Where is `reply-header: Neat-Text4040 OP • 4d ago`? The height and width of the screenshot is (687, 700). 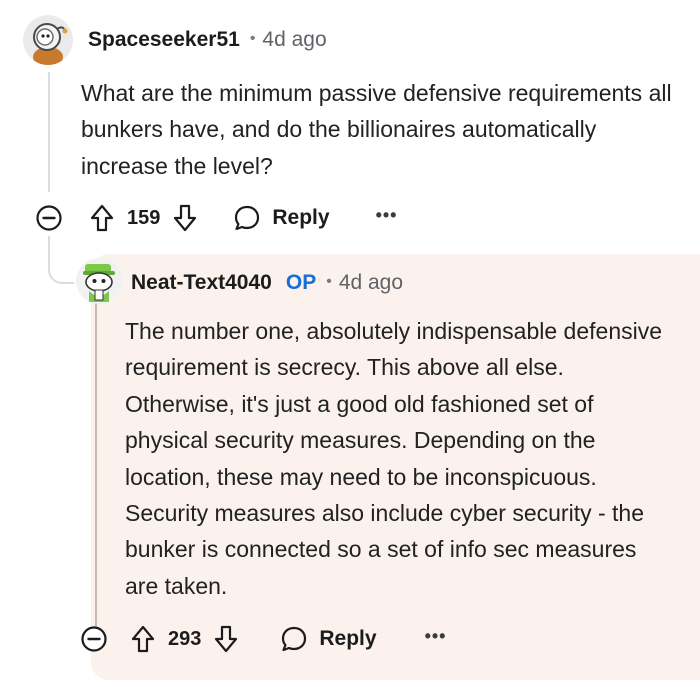 reply-header: Neat-Text4040 OP • 4d ago is located at coordinates (267, 283).